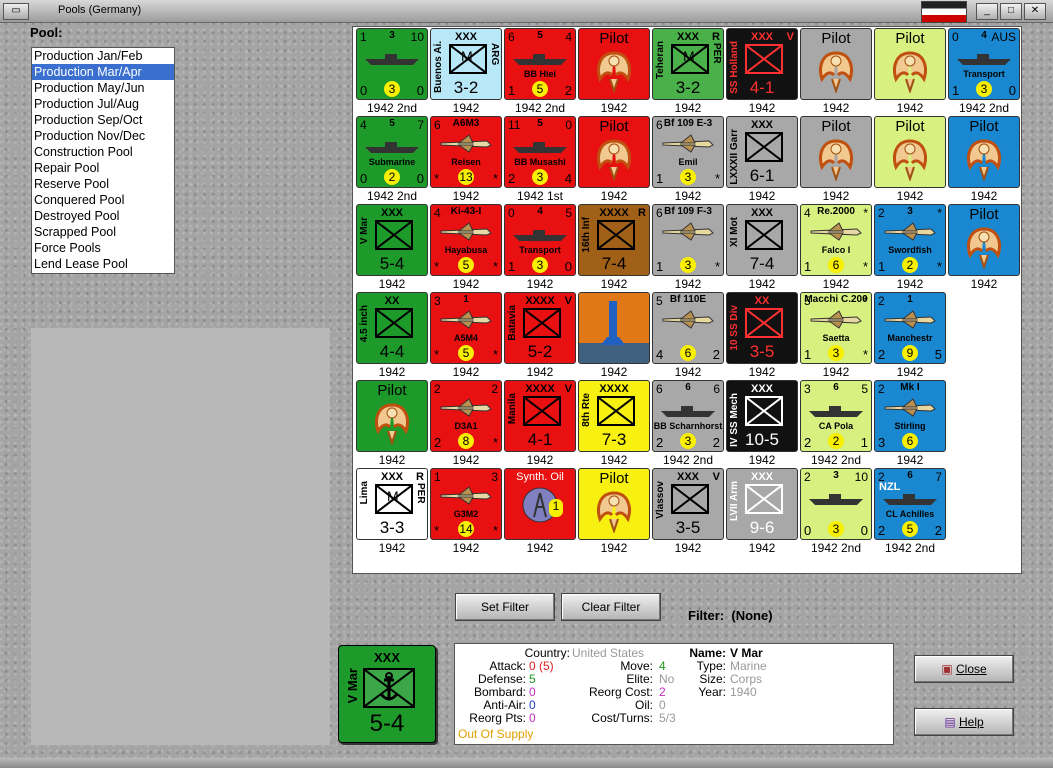 This screenshot has width=1053, height=768. What do you see at coordinates (103, 264) in the screenshot?
I see `pool-item: Lend Lease Pool` at bounding box center [103, 264].